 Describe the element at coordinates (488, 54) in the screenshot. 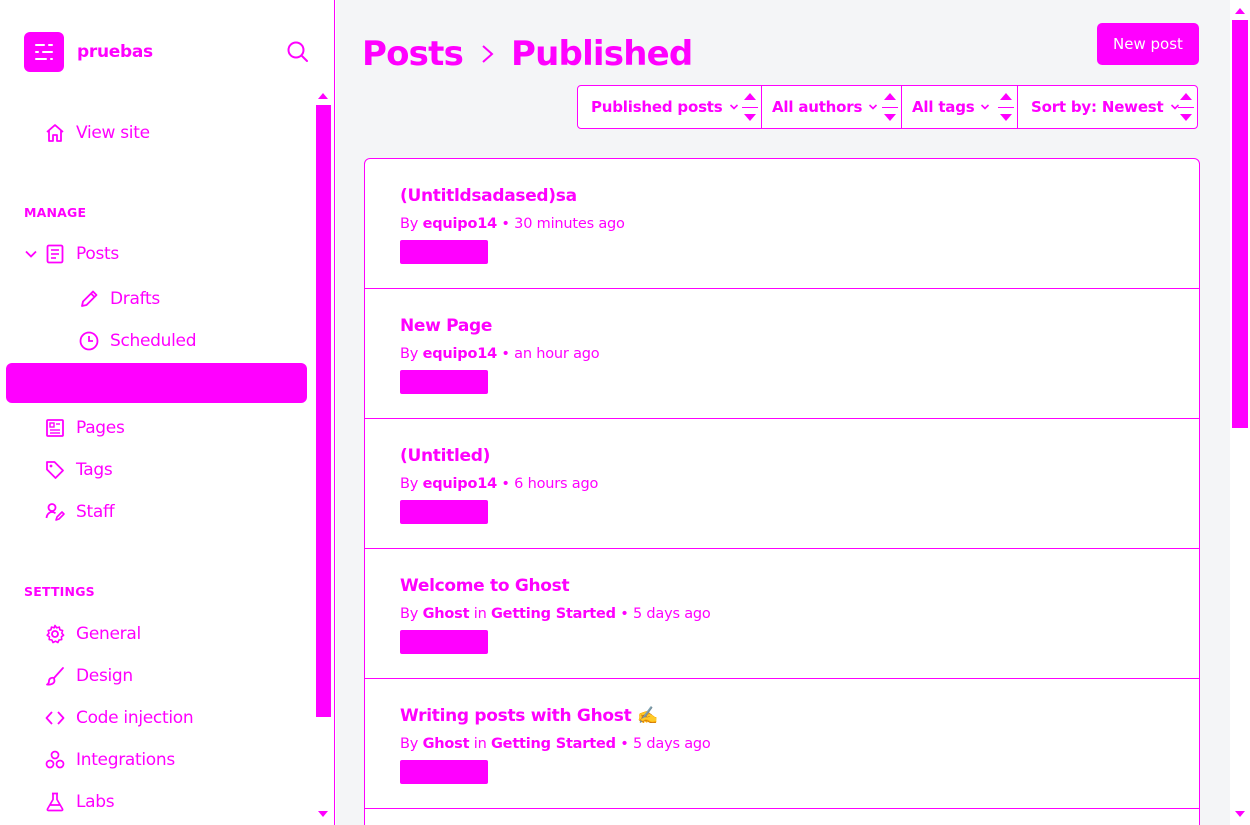

I see `chevron-right-icon` at that location.